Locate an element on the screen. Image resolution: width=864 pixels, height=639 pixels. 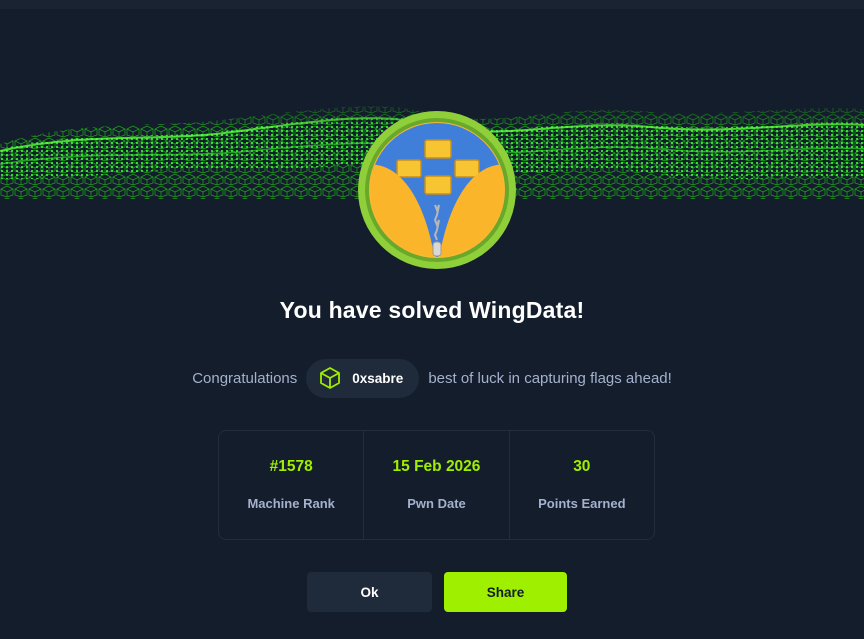
congrats-prefix: Congratulations is located at coordinates (245, 378).